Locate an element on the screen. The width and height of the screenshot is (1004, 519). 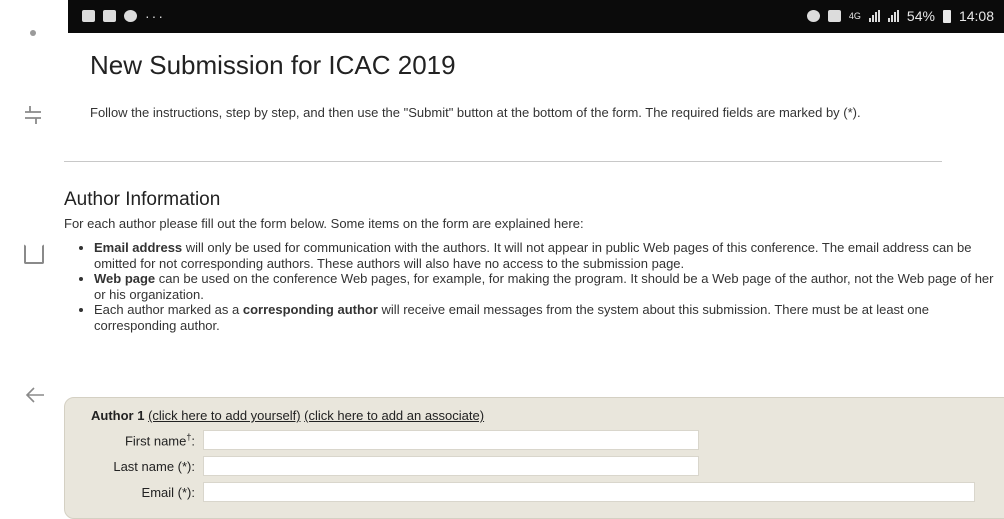
messenger-notification-icon is located at coordinates (130, 16).